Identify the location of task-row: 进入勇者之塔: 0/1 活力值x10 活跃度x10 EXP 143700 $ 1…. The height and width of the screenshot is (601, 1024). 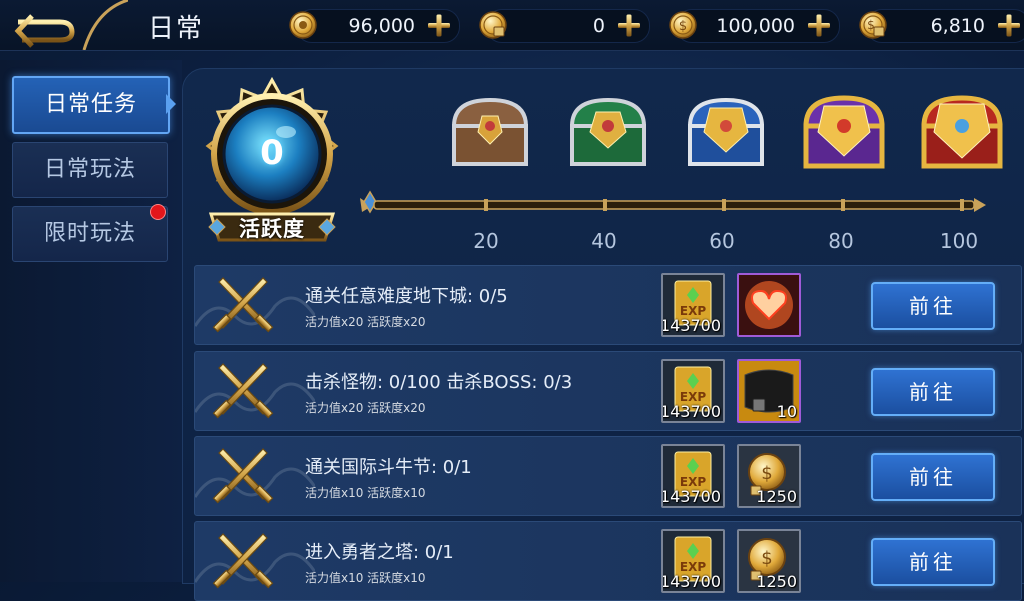
(608, 561).